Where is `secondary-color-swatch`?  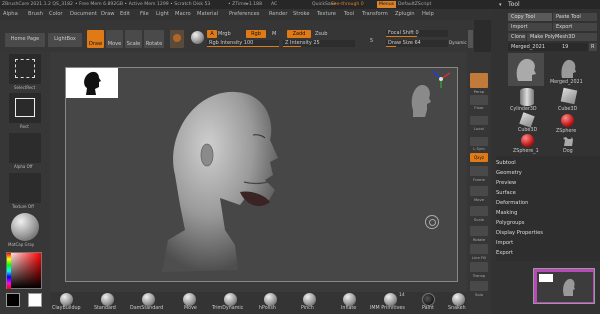 secondary-color-swatch is located at coordinates (35, 300).